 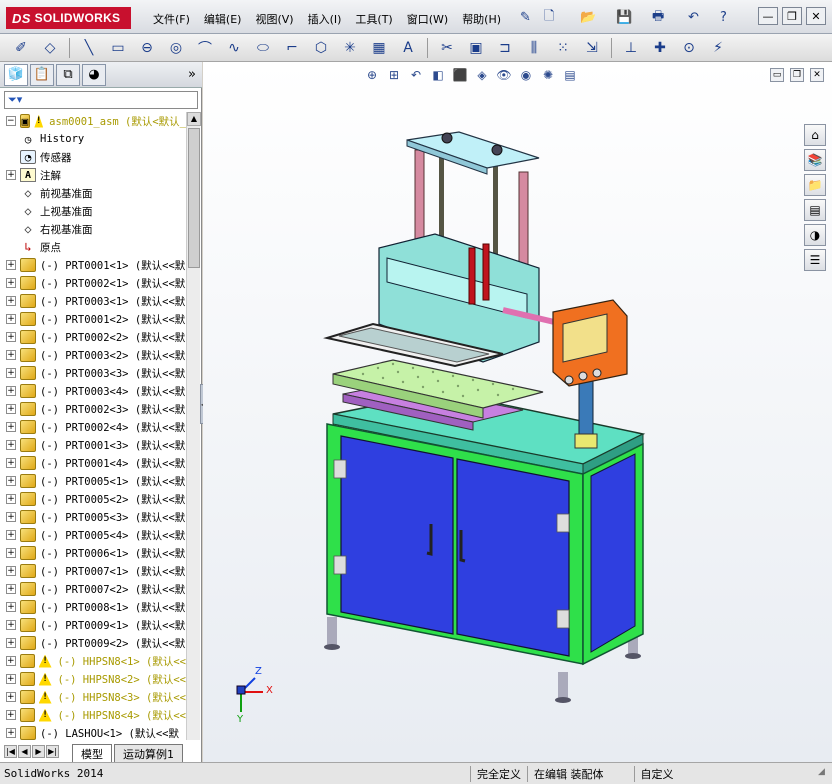 I want to click on arc-icon: ⌒, so click(x=205, y=48).